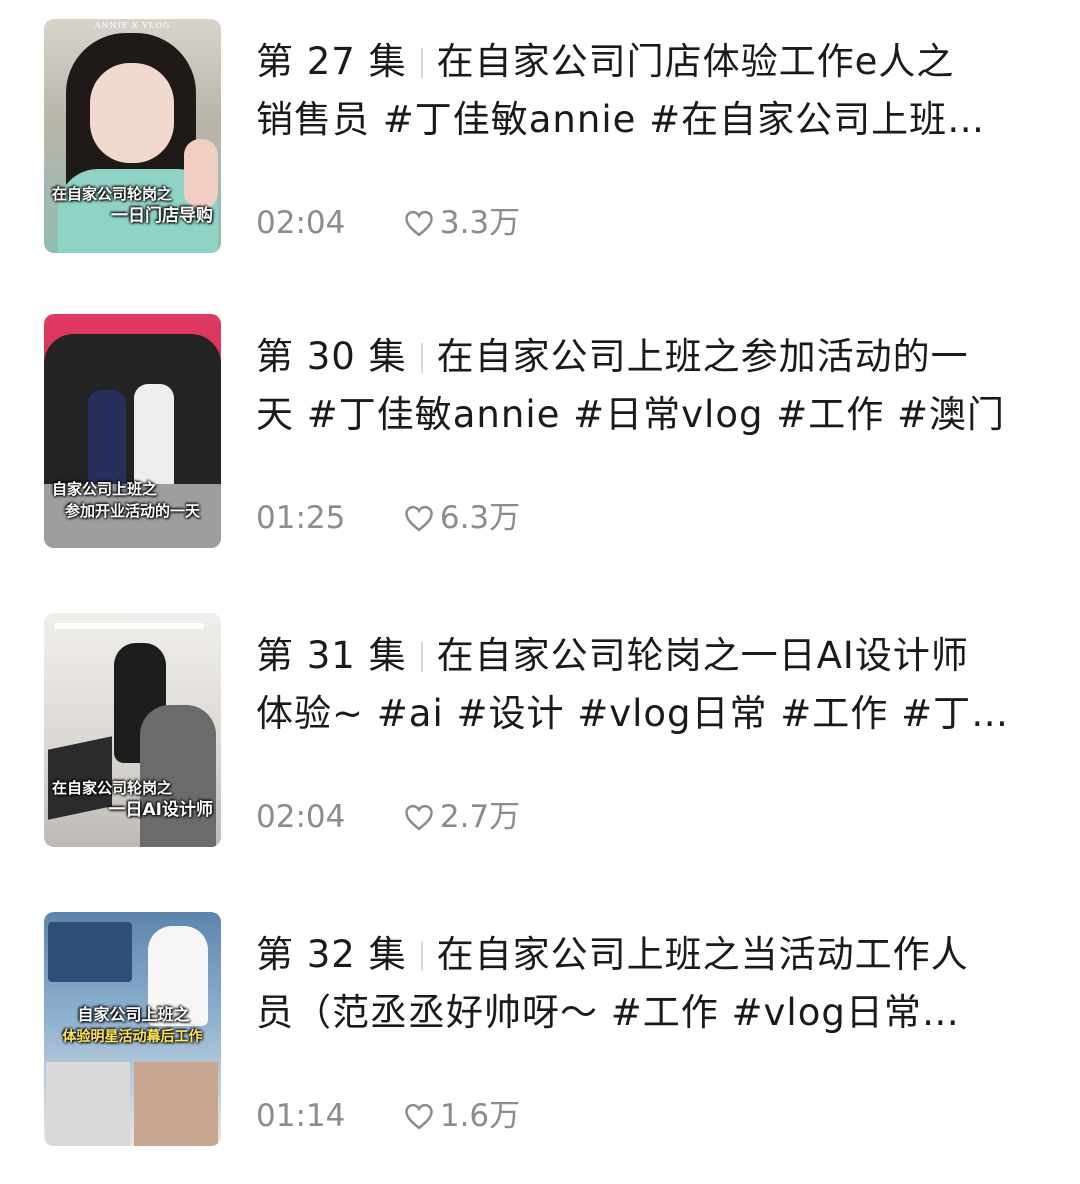 The image size is (1080, 1184). What do you see at coordinates (132, 205) in the screenshot?
I see `thumb-caption: 在自家公司轮岗之 一日门店导购` at bounding box center [132, 205].